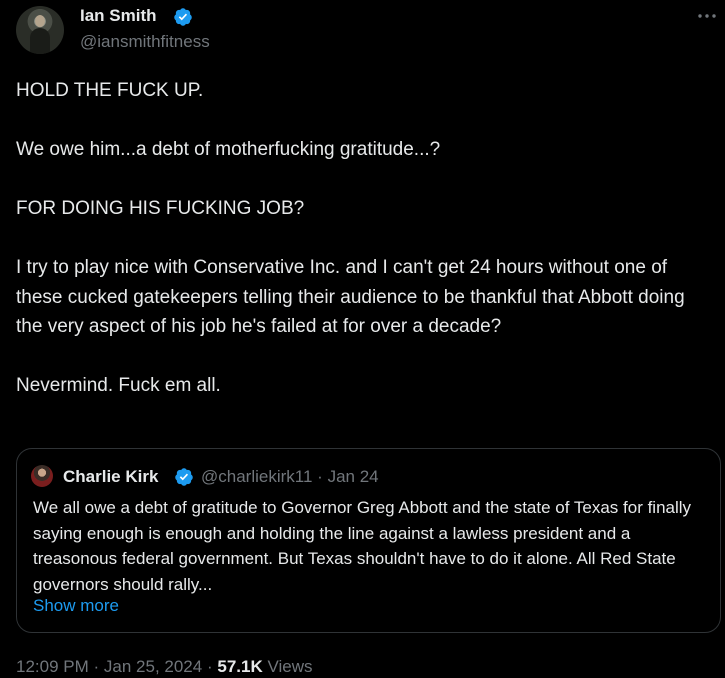 The height and width of the screenshot is (678, 725). What do you see at coordinates (353, 476) in the screenshot?
I see `quoted-tweet-date: Jan 24` at bounding box center [353, 476].